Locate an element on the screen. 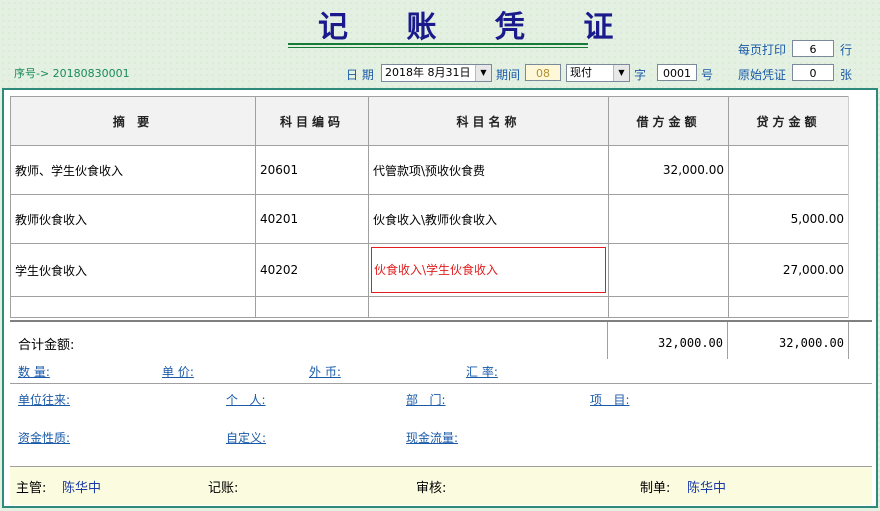  maker-value: 陈华中 is located at coordinates (707, 488).